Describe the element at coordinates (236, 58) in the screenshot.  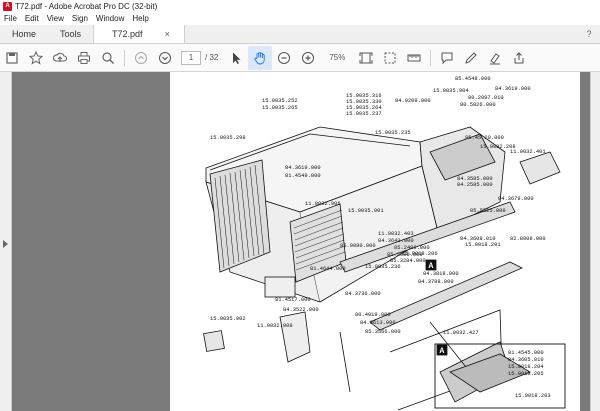
I see `select-icon` at that location.